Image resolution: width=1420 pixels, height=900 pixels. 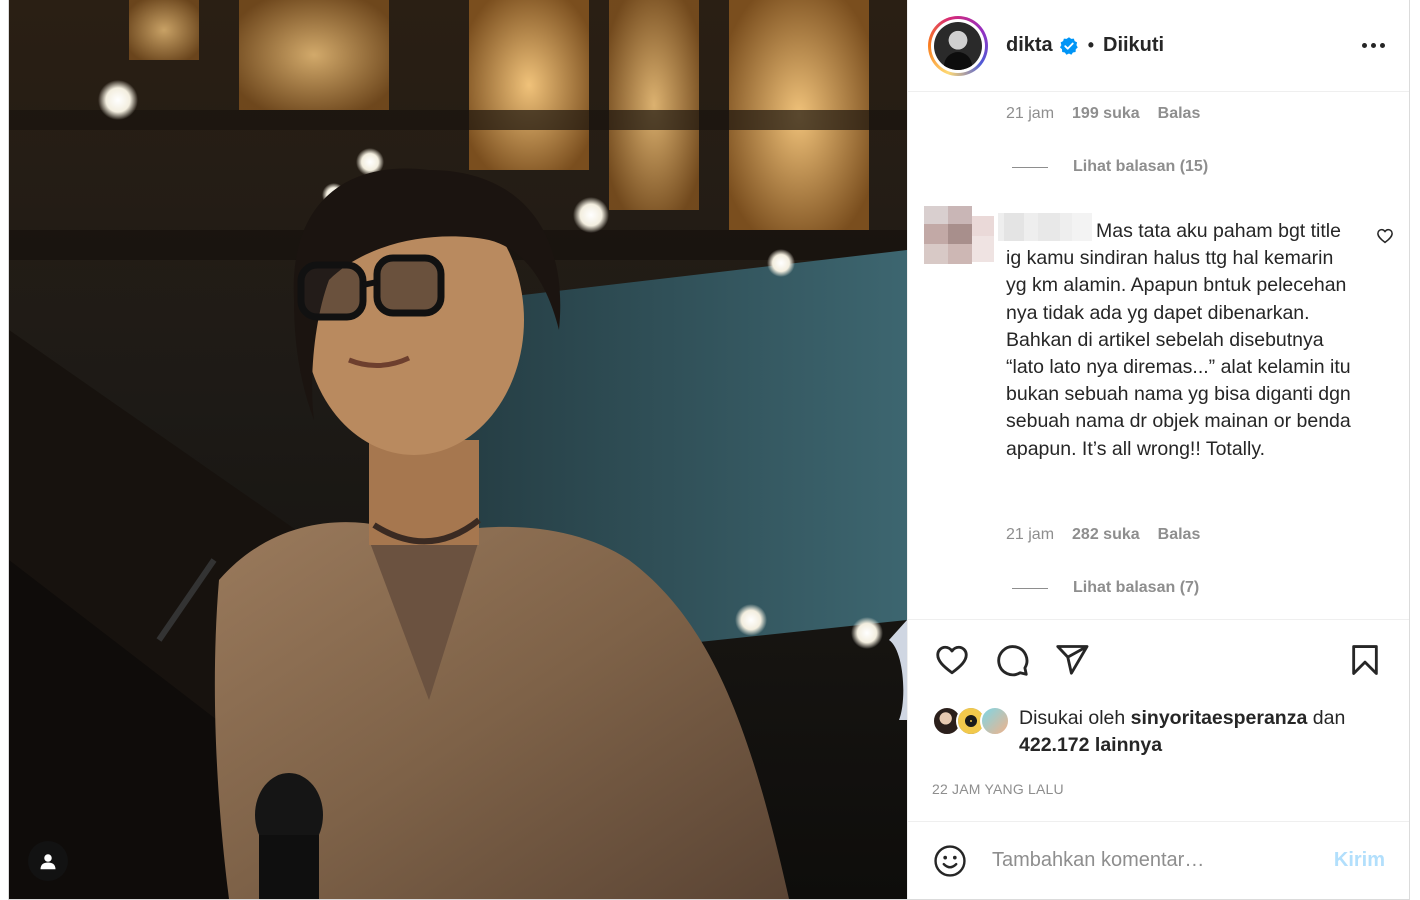 What do you see at coordinates (1373, 45) in the screenshot?
I see `more-options-icon` at bounding box center [1373, 45].